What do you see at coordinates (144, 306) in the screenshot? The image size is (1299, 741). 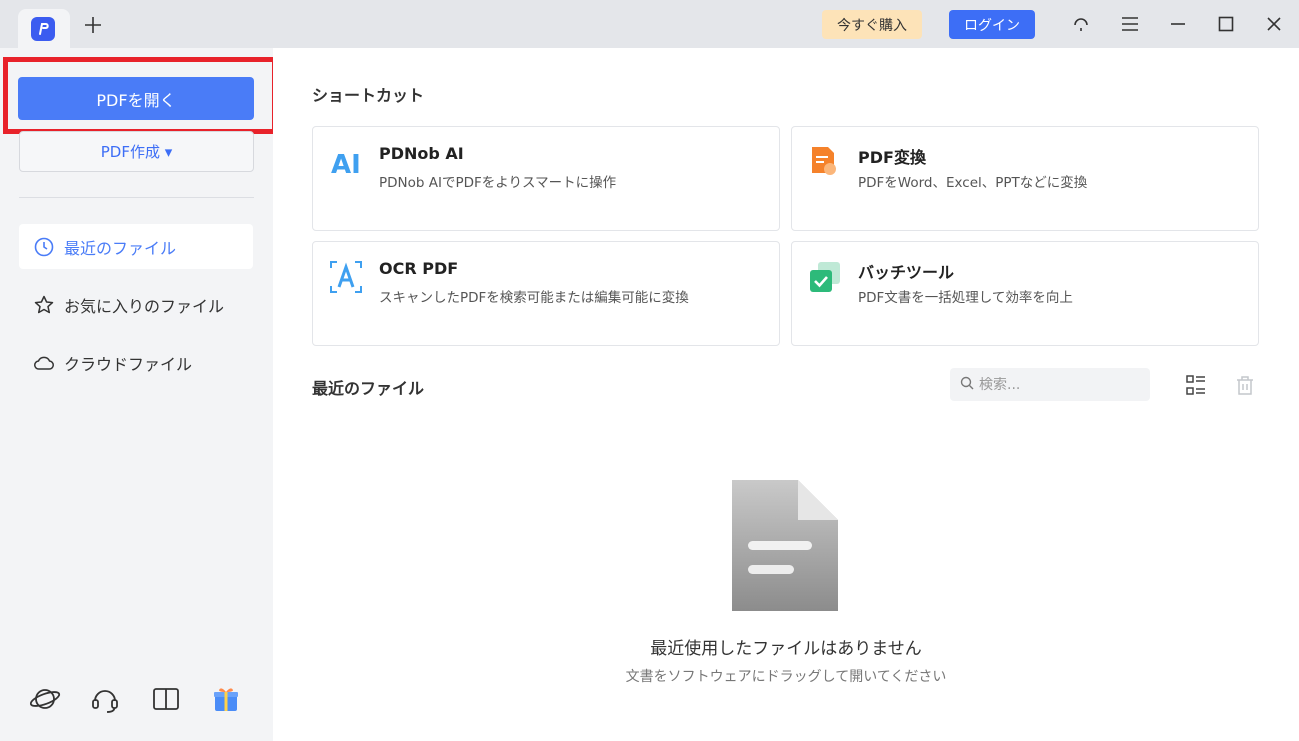 I see `sidebar-item-label: お気に入りのファイル` at bounding box center [144, 306].